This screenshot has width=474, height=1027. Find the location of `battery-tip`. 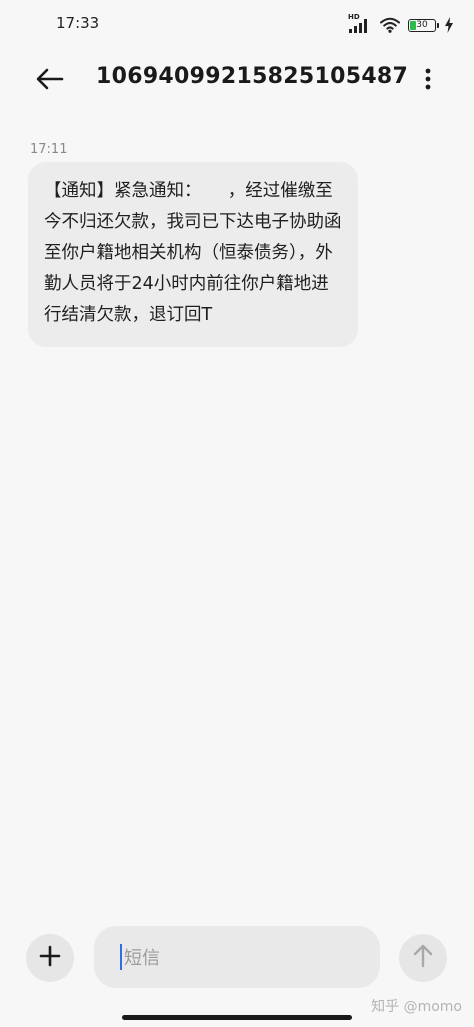

battery-tip is located at coordinates (438, 25).